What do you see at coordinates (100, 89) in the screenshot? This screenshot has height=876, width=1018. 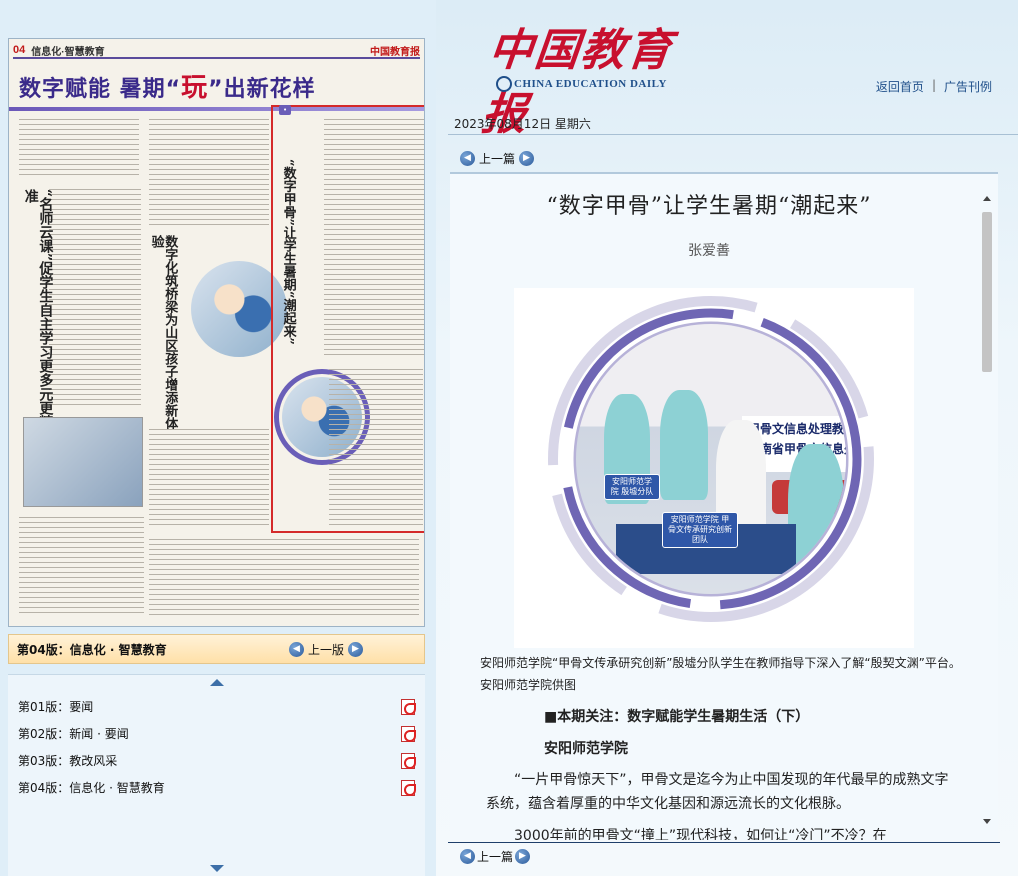 I see `paper-headline-part1: 数字赋能 暑期“` at bounding box center [100, 89].